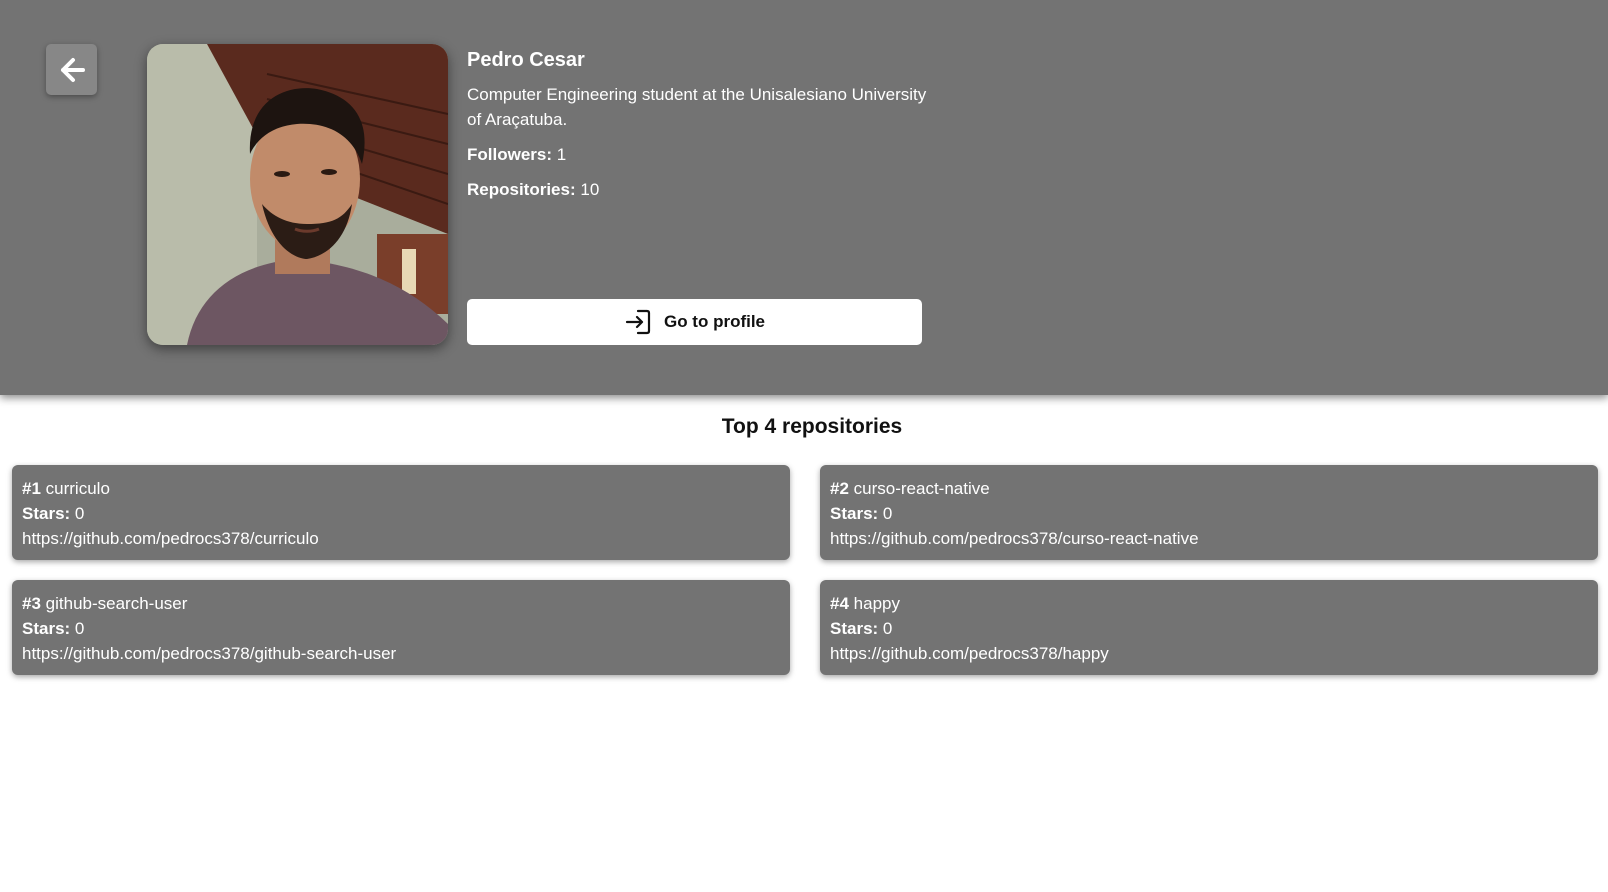 The width and height of the screenshot is (1608, 892). I want to click on arrow-left-icon, so click(72, 69).